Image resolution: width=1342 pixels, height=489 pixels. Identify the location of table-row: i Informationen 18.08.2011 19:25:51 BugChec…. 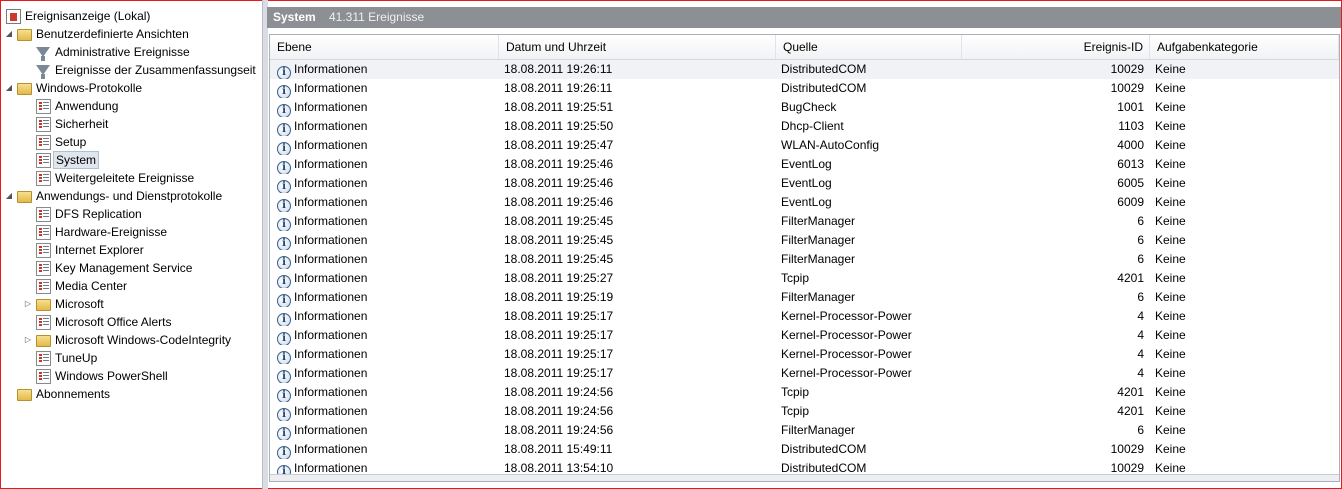
(804, 107).